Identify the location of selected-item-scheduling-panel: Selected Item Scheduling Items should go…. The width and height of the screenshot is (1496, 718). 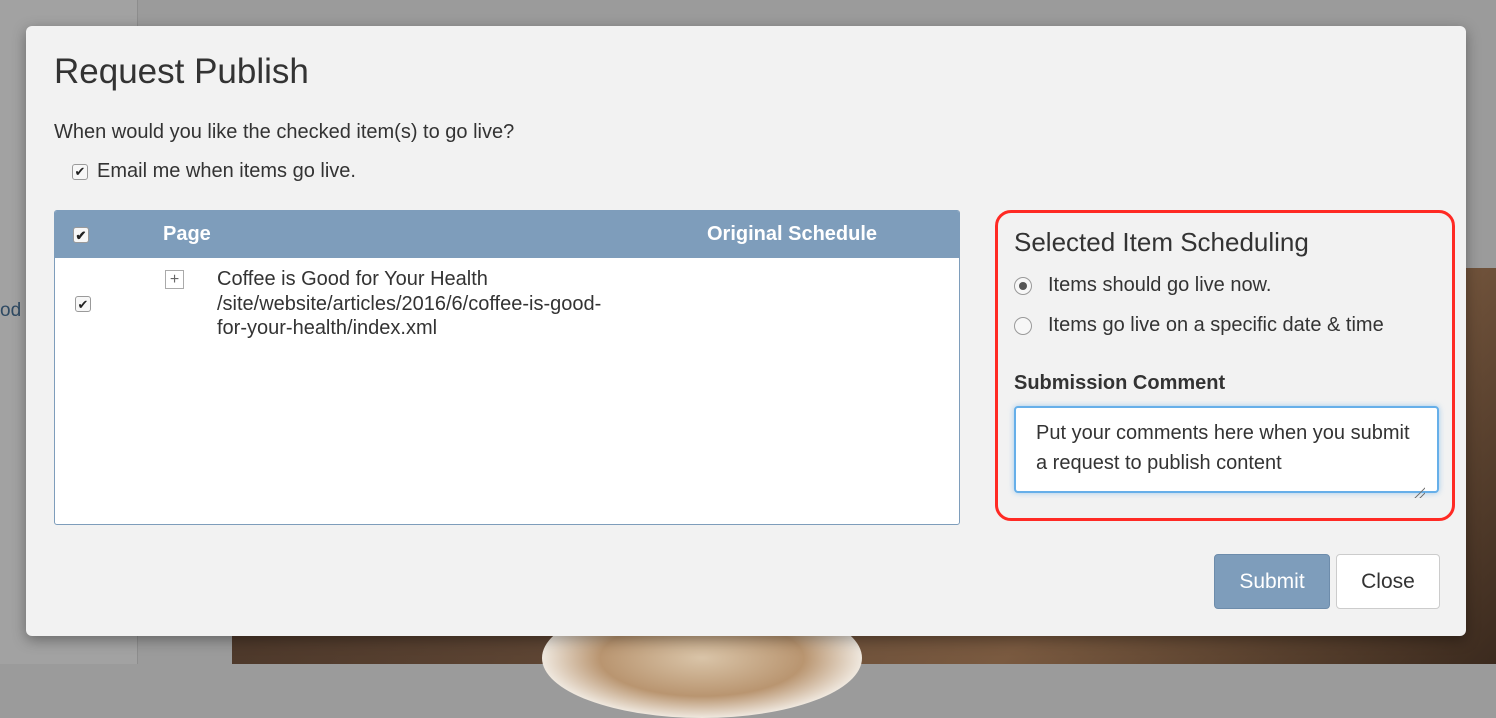
(1225, 365).